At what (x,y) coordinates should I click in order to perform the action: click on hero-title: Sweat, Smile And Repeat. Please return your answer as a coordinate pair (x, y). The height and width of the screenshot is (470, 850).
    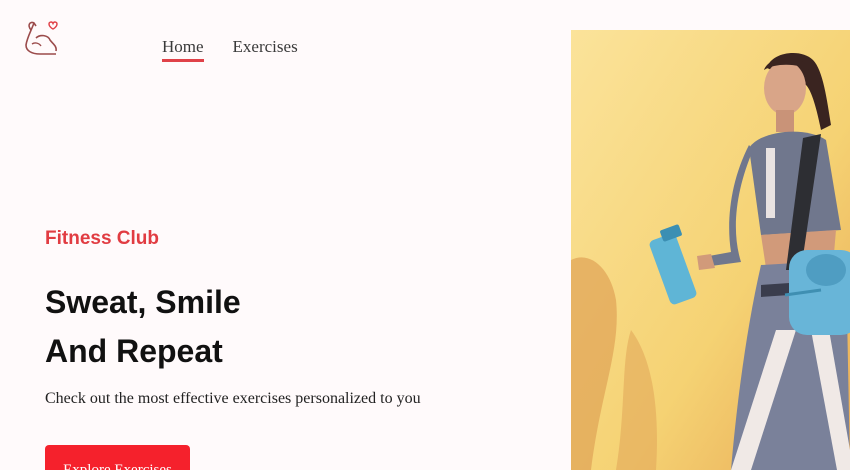
    Looking at the image, I should click on (143, 327).